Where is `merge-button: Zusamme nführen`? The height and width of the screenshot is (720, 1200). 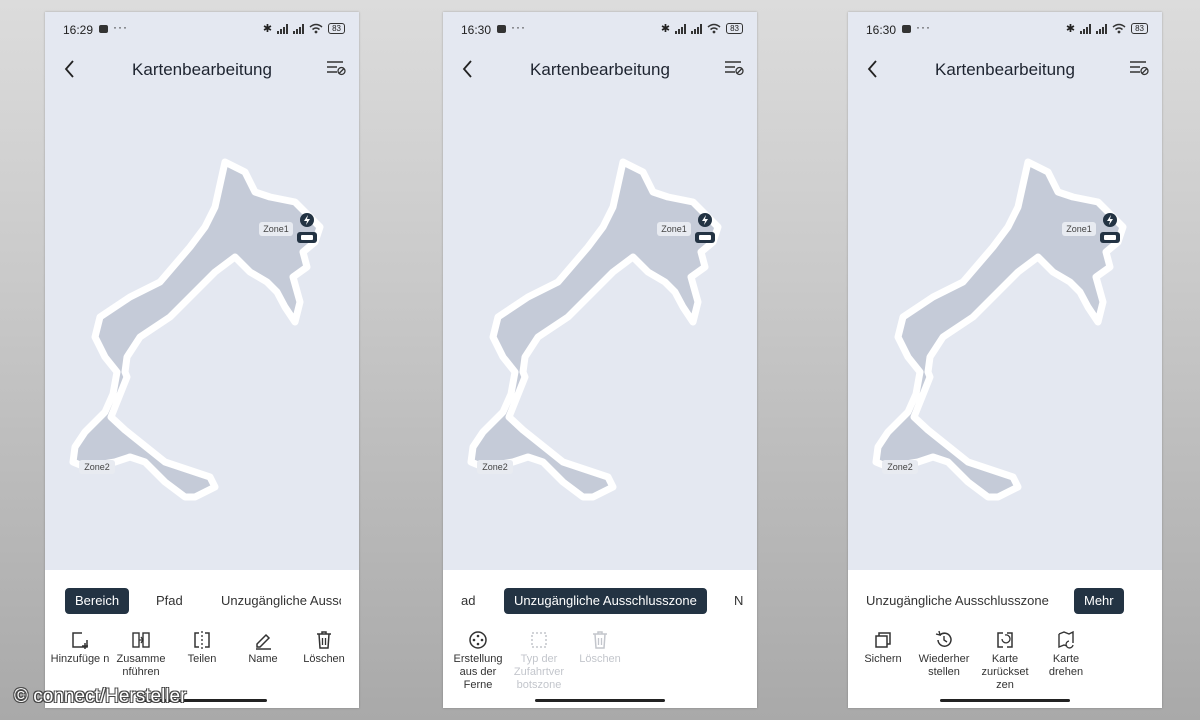 merge-button: Zusamme nführen is located at coordinates (141, 654).